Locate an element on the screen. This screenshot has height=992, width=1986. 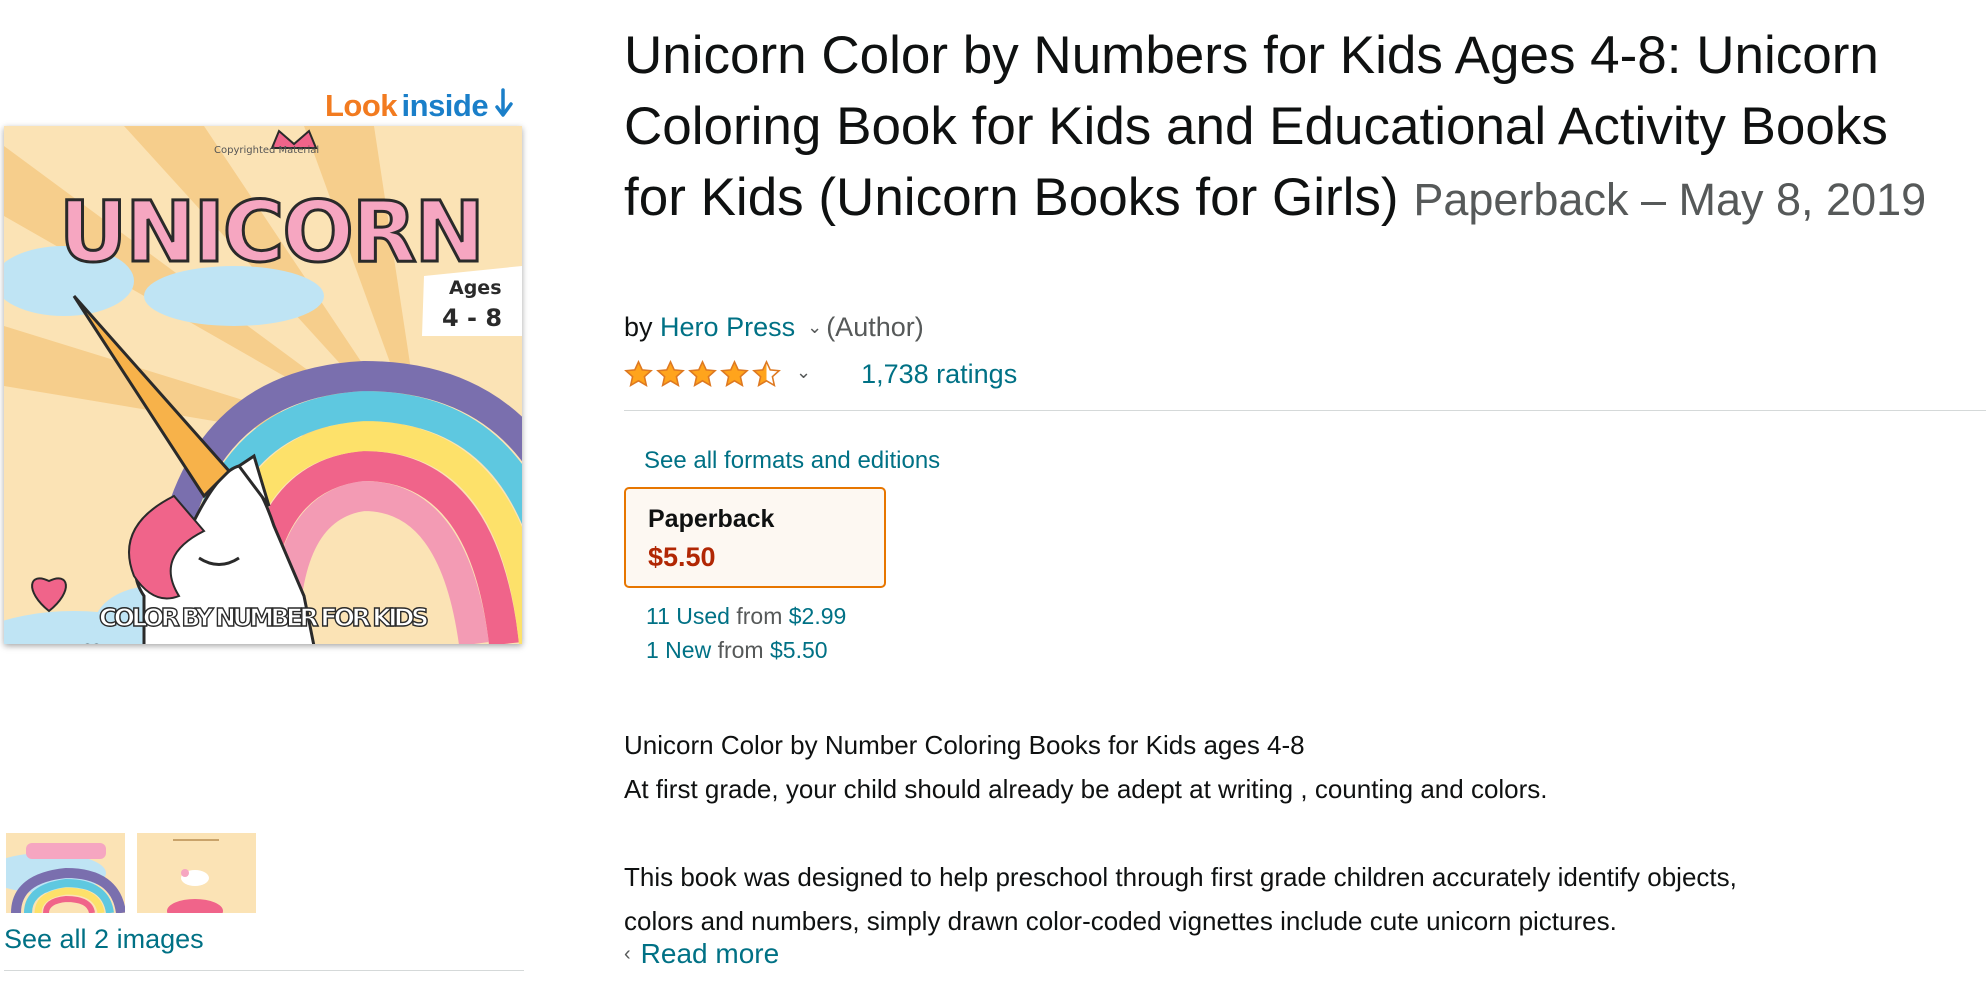
author-role: (Author) is located at coordinates (875, 327).